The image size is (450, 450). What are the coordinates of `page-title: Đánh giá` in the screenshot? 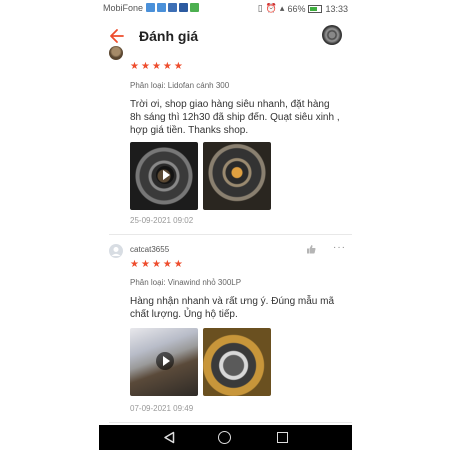 It's located at (169, 36).